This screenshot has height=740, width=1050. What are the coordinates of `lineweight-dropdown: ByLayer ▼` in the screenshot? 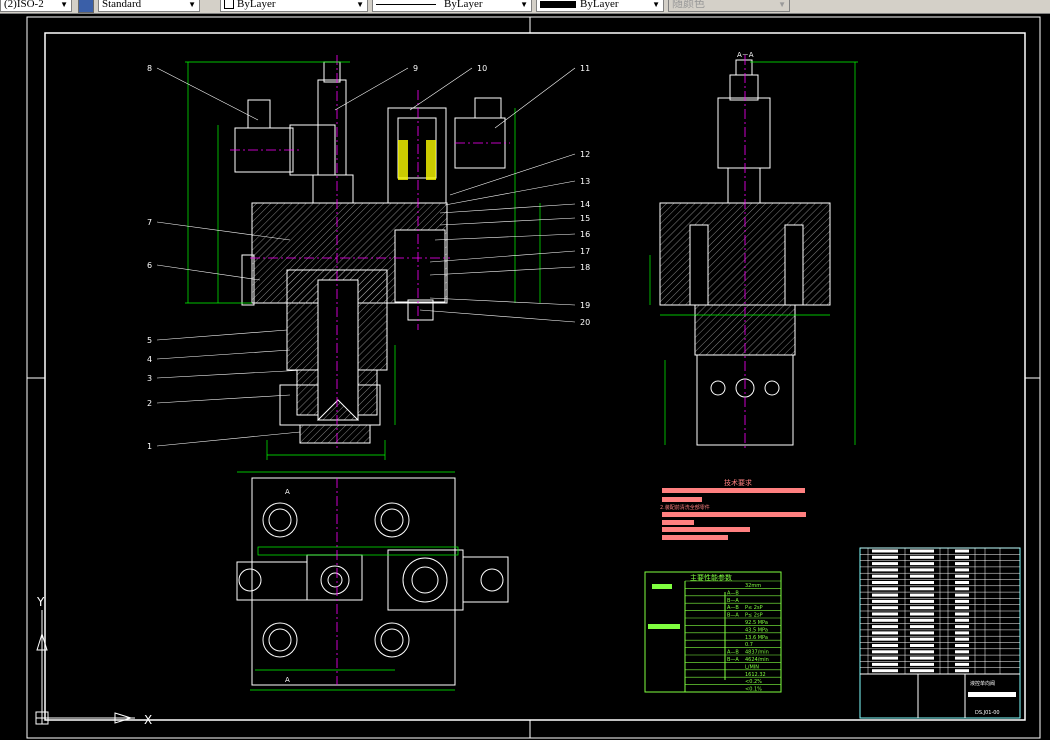 It's located at (600, 6).